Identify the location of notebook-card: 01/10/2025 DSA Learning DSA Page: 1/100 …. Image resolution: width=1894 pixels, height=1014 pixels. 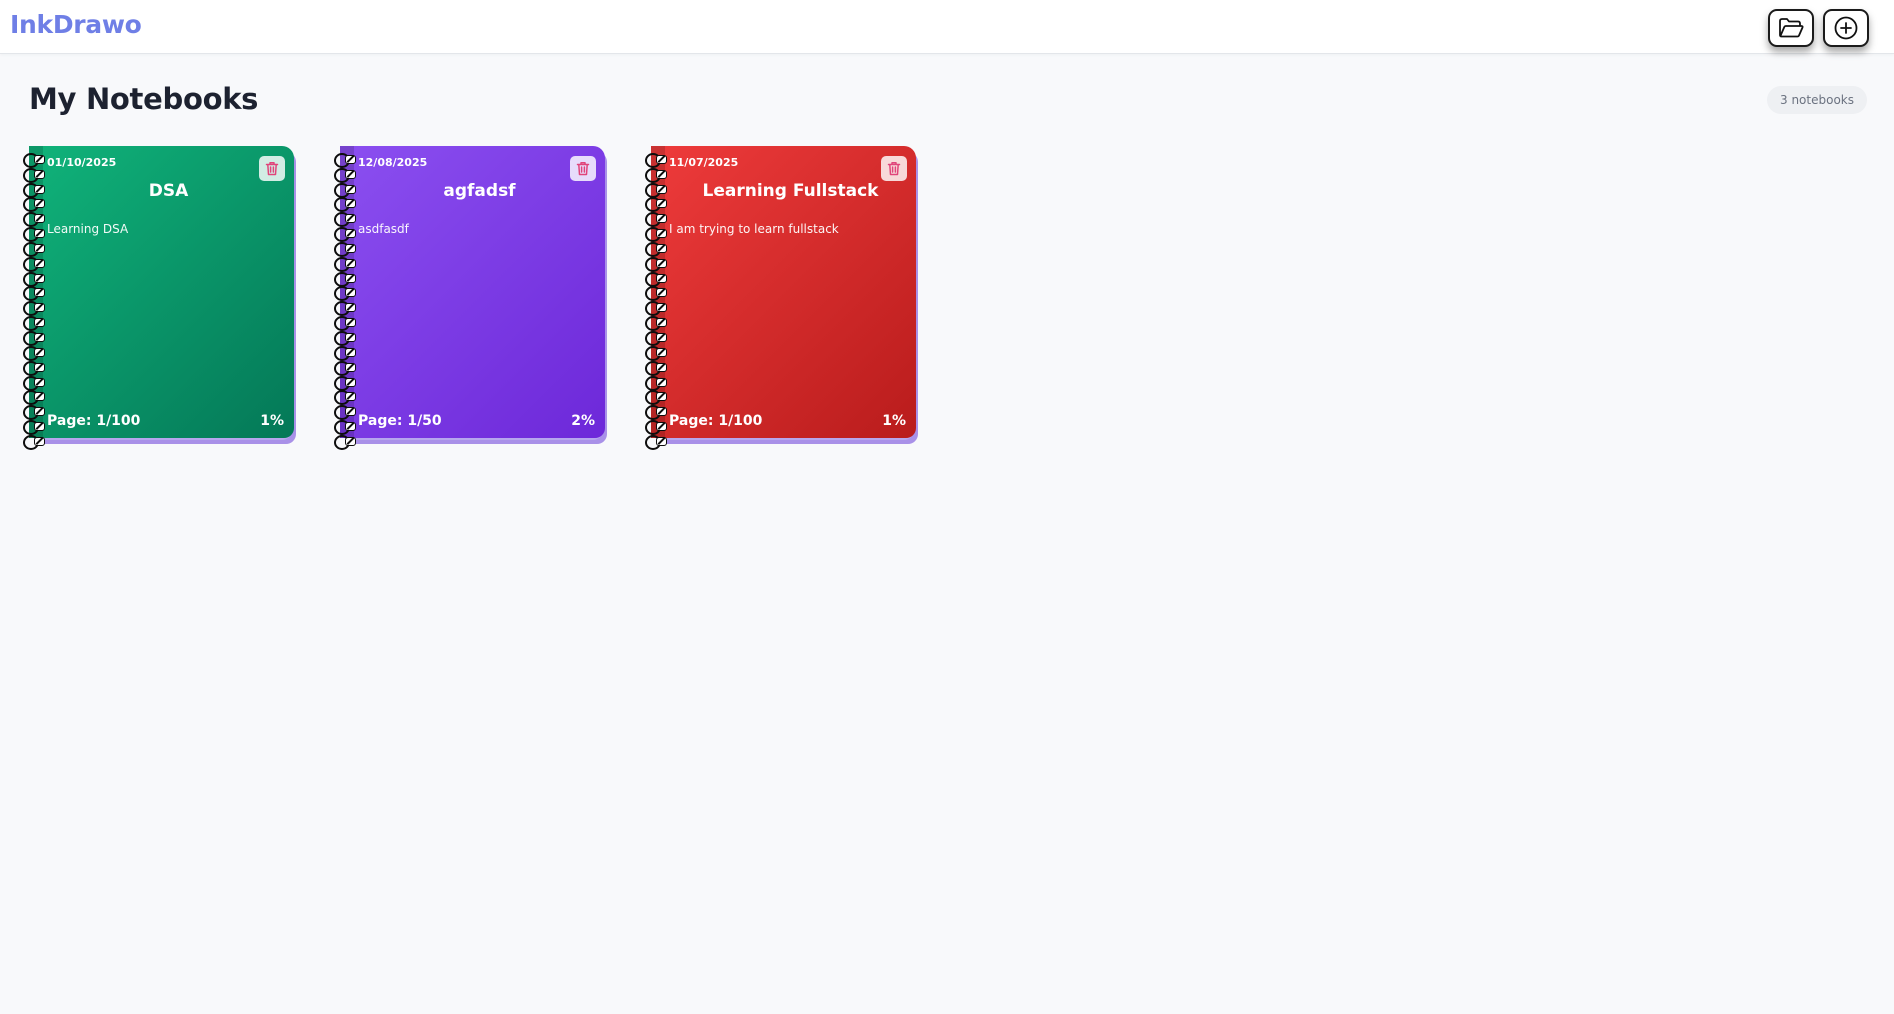
(159, 298).